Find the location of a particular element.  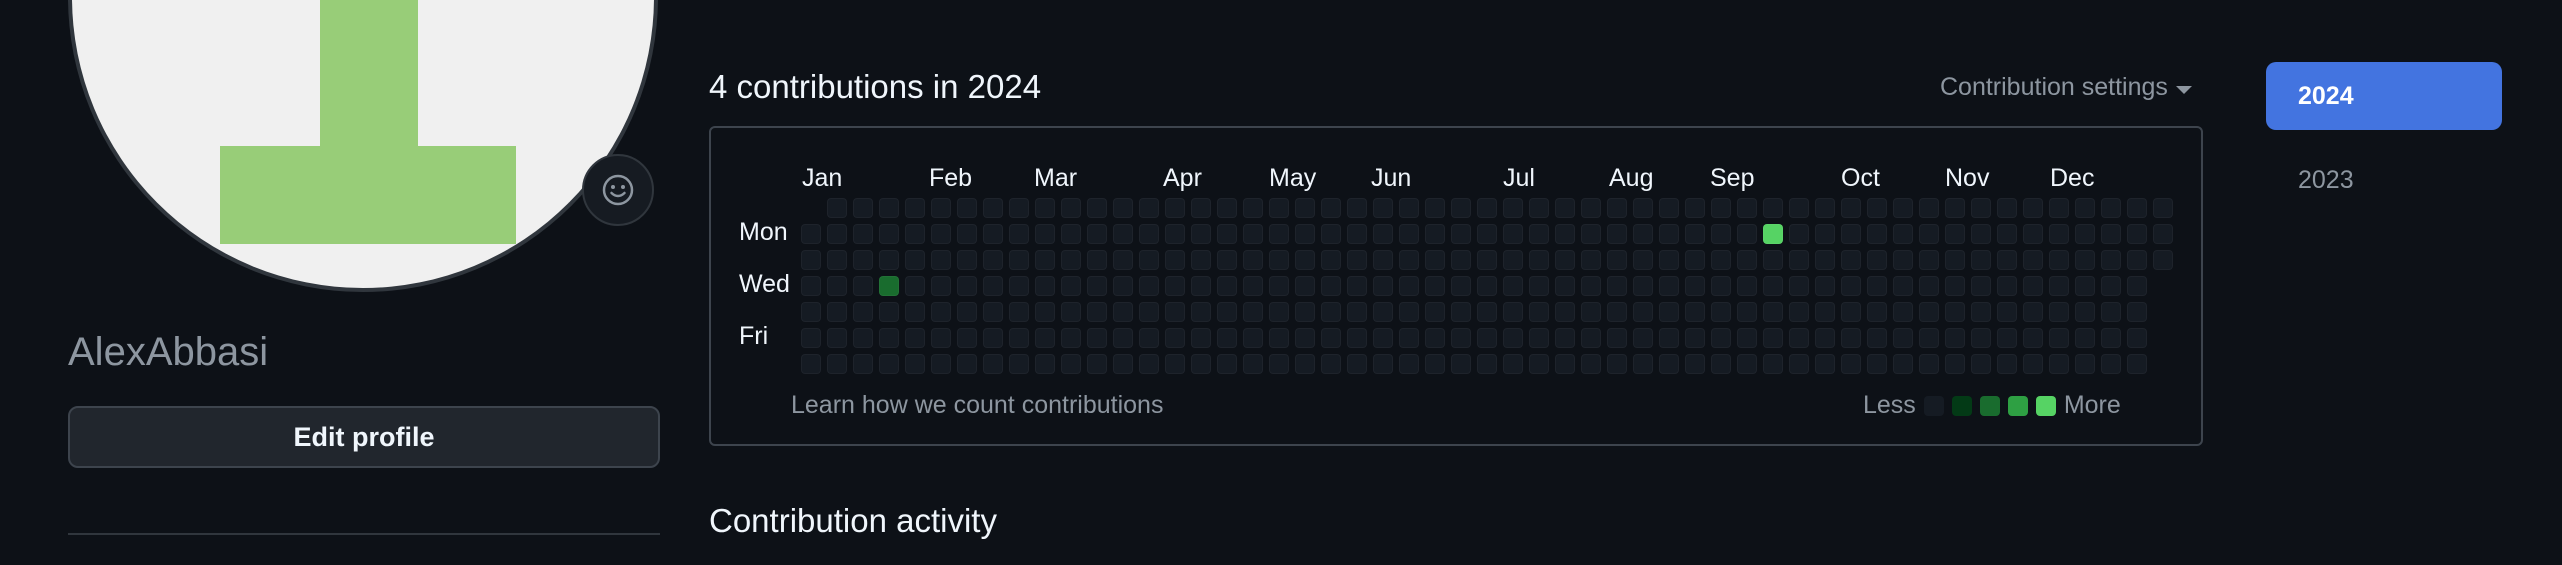

avatar is located at coordinates (363, 146).